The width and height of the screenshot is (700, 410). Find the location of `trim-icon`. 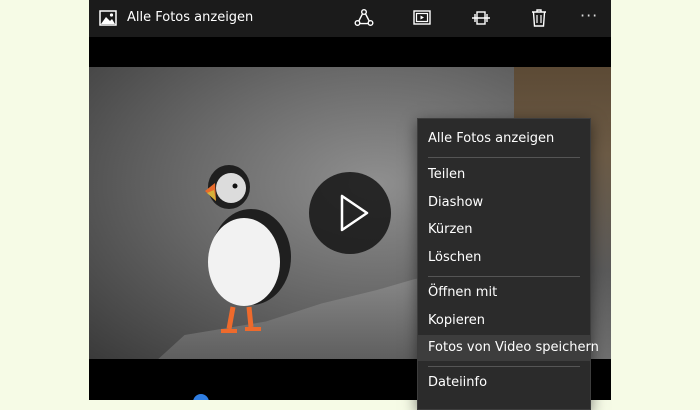

trim-icon is located at coordinates (481, 18).